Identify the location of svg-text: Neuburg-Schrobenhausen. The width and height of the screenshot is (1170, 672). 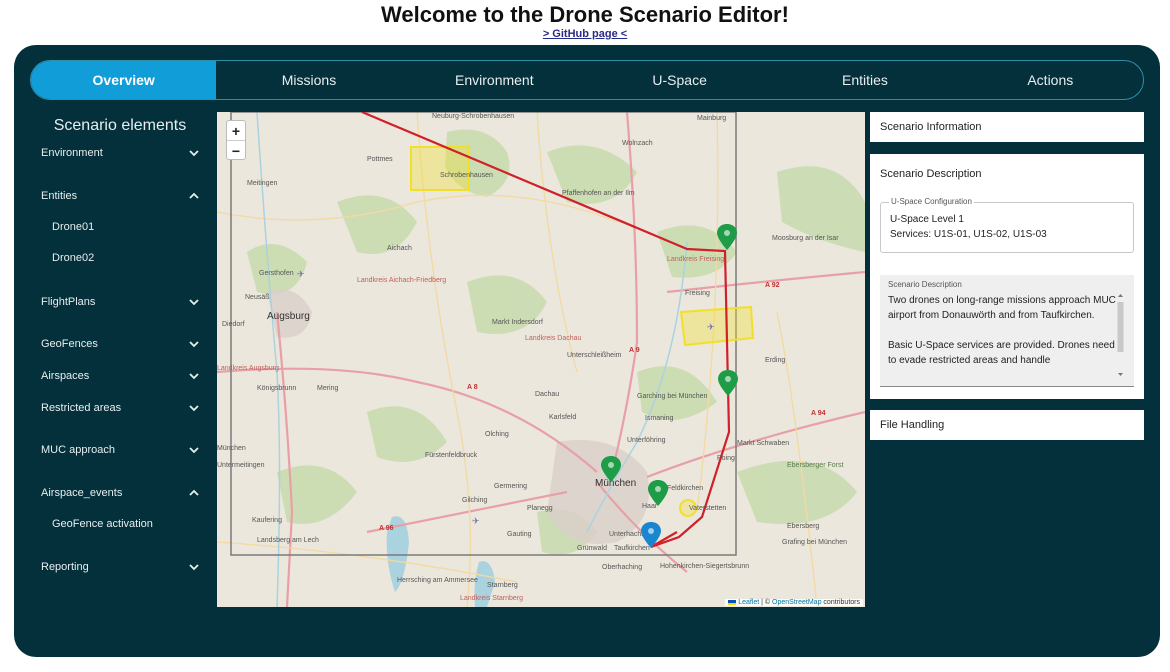
(473, 116).